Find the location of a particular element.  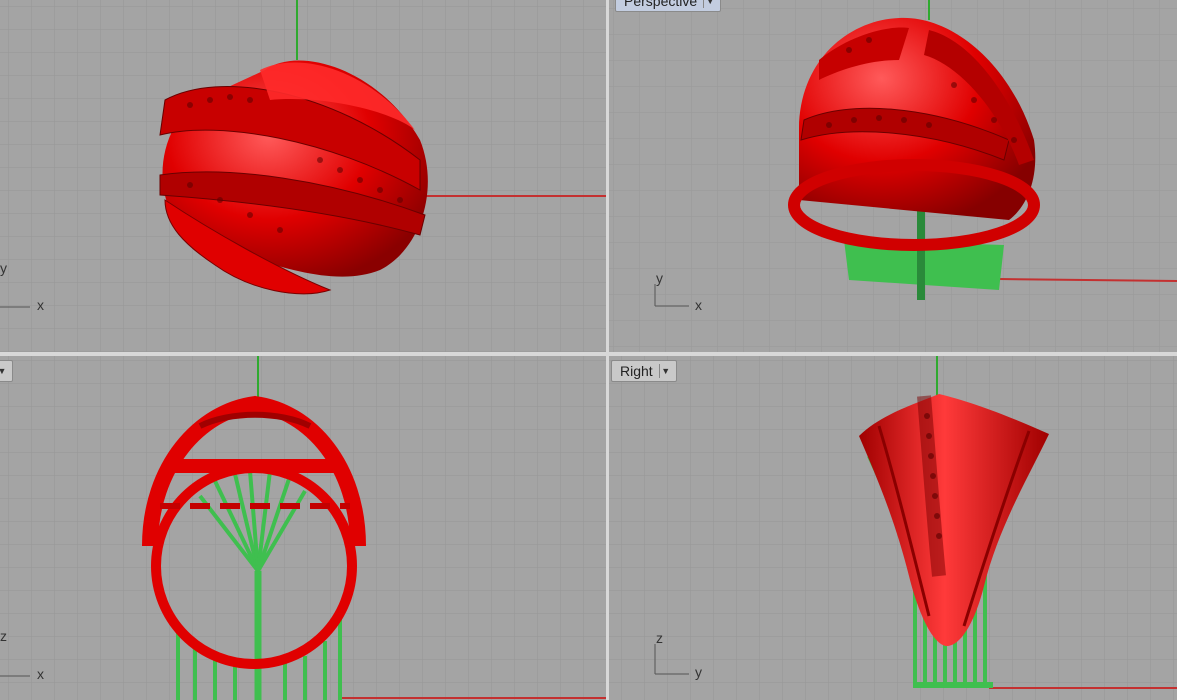

viewport-title-front: ▼ is located at coordinates (6, 371).